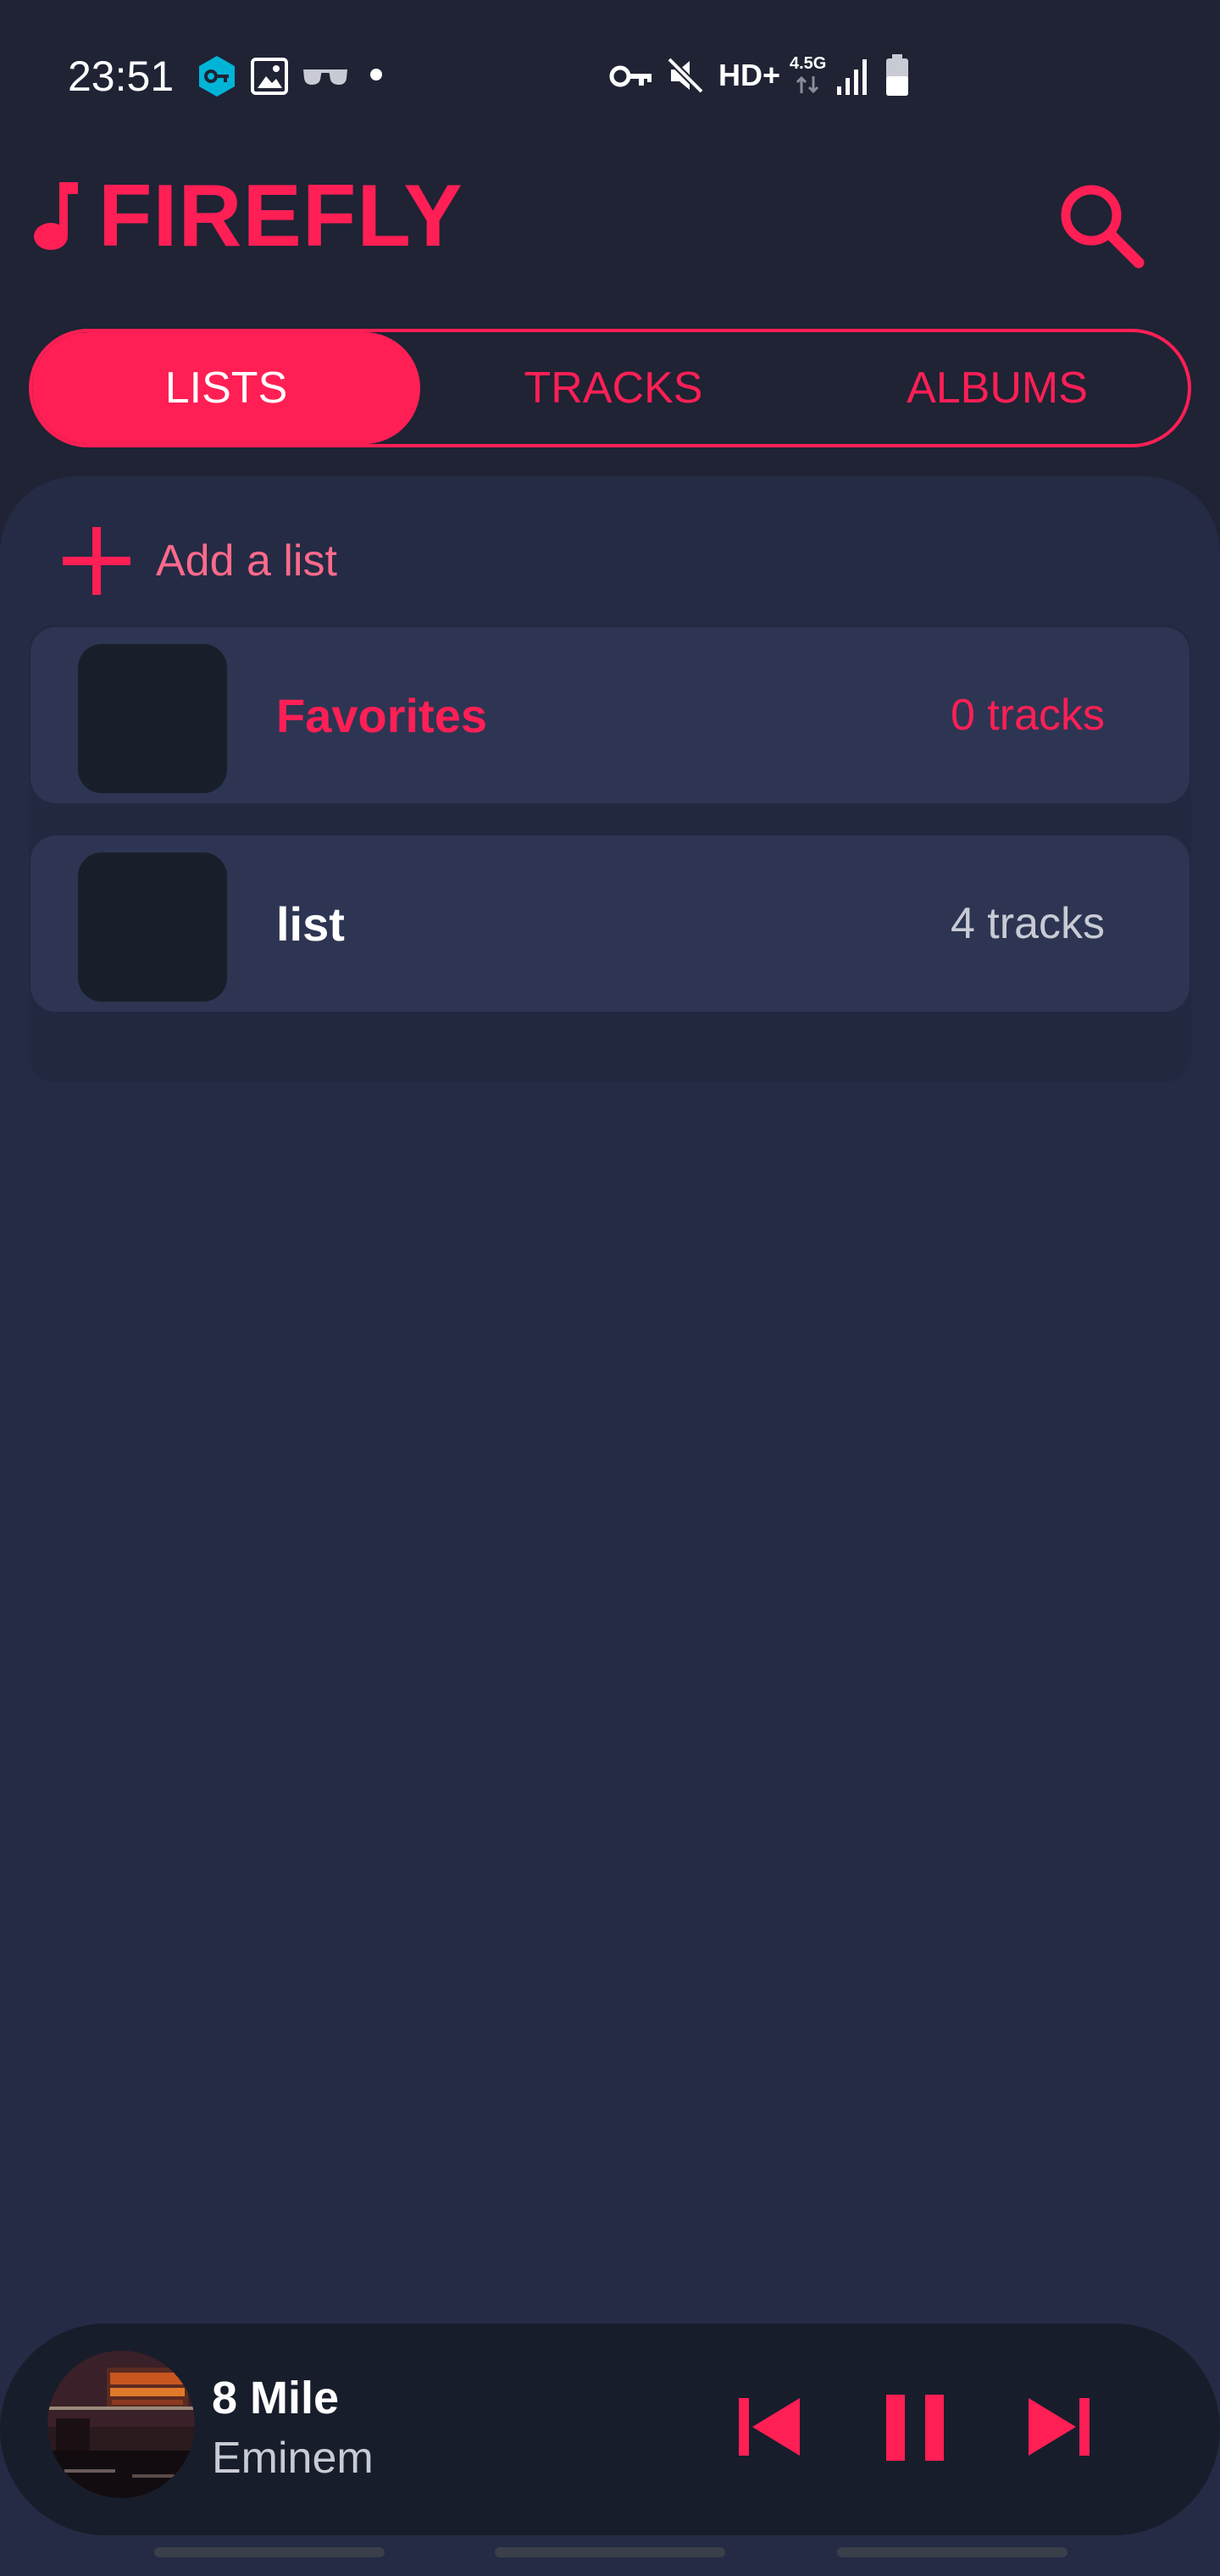  I want to click on mini-player: 8 Mile Eminem, so click(610, 2429).